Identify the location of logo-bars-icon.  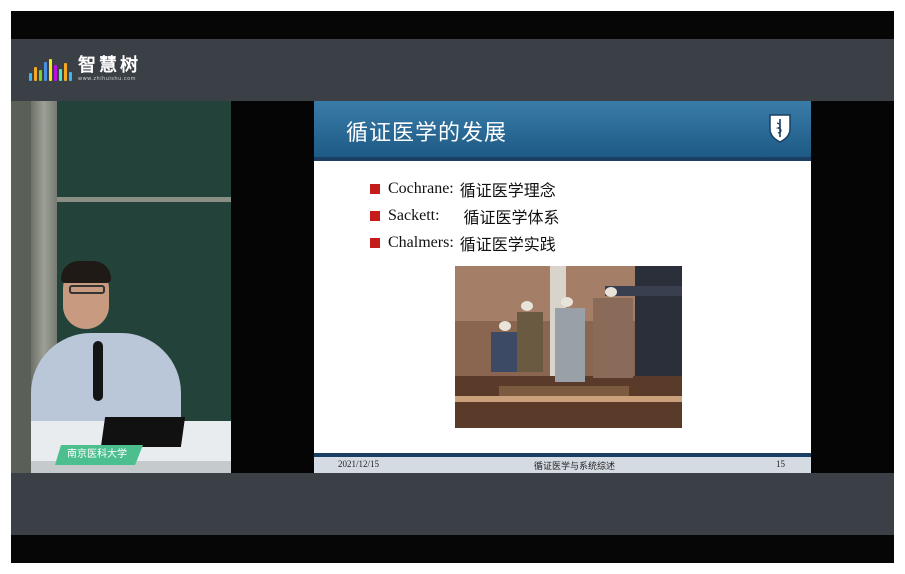
(50, 70).